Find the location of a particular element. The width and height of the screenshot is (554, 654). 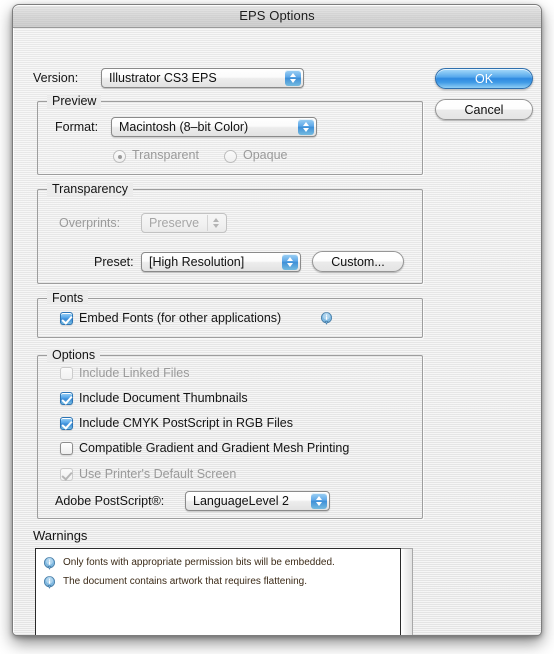

radio-opaque is located at coordinates (230, 156).